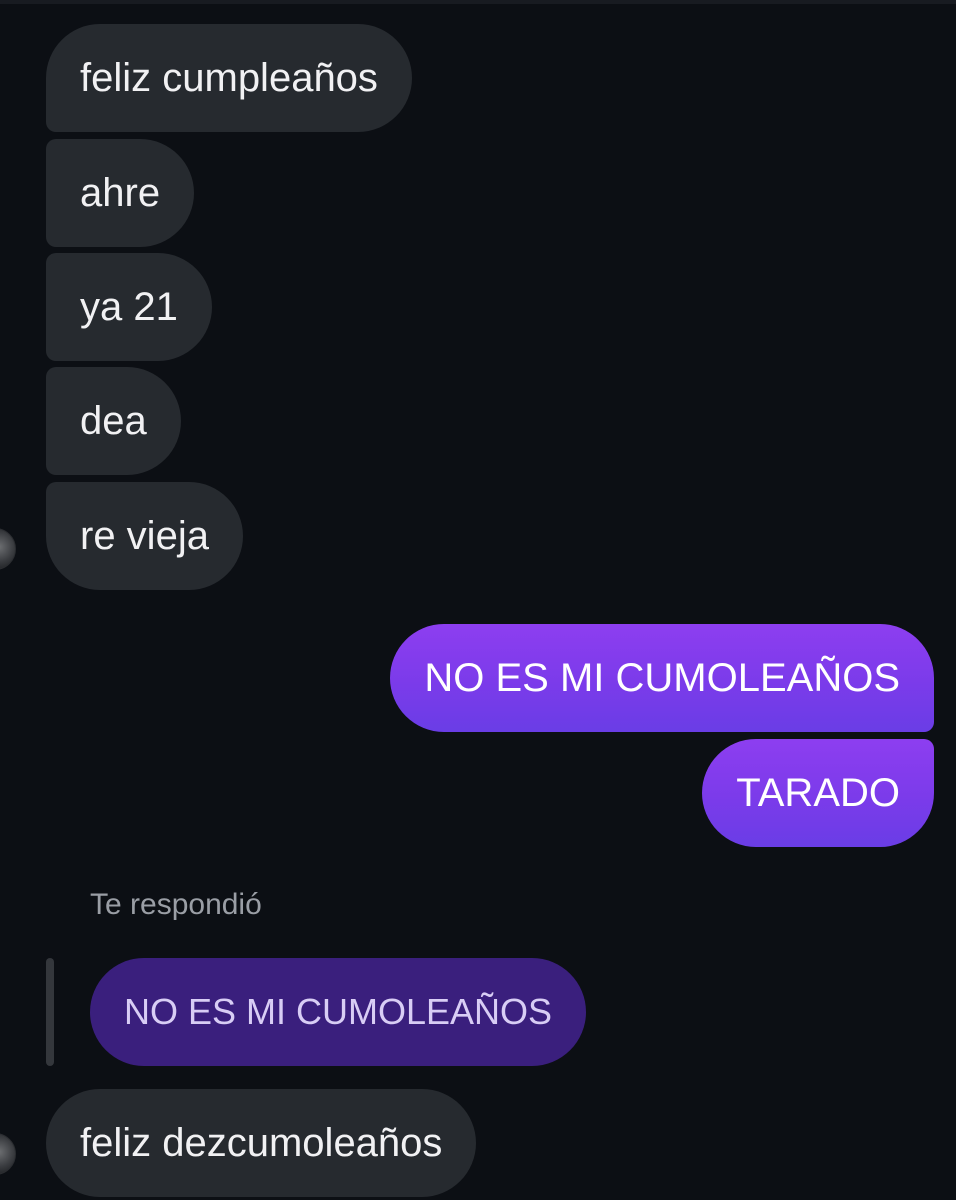 The image size is (956, 1200). I want to click on incoming-message: ahre, so click(120, 193).